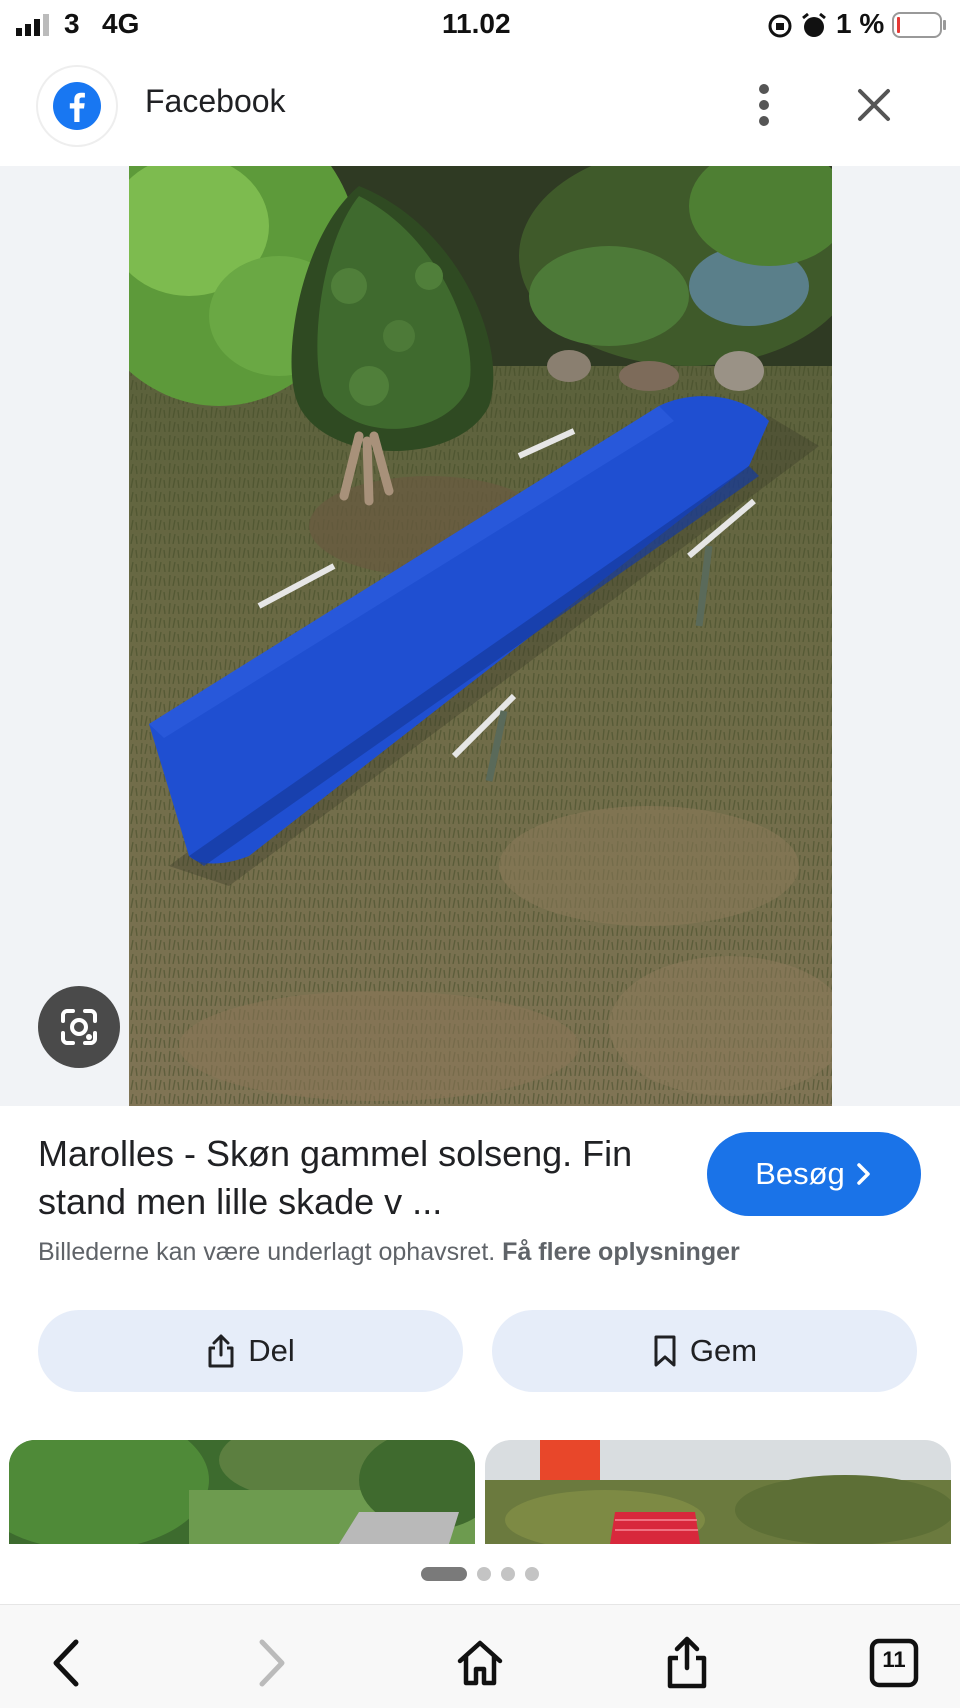 Image resolution: width=960 pixels, height=1708 pixels. Describe the element at coordinates (444, 1574) in the screenshot. I see `pager-dot-active` at that location.